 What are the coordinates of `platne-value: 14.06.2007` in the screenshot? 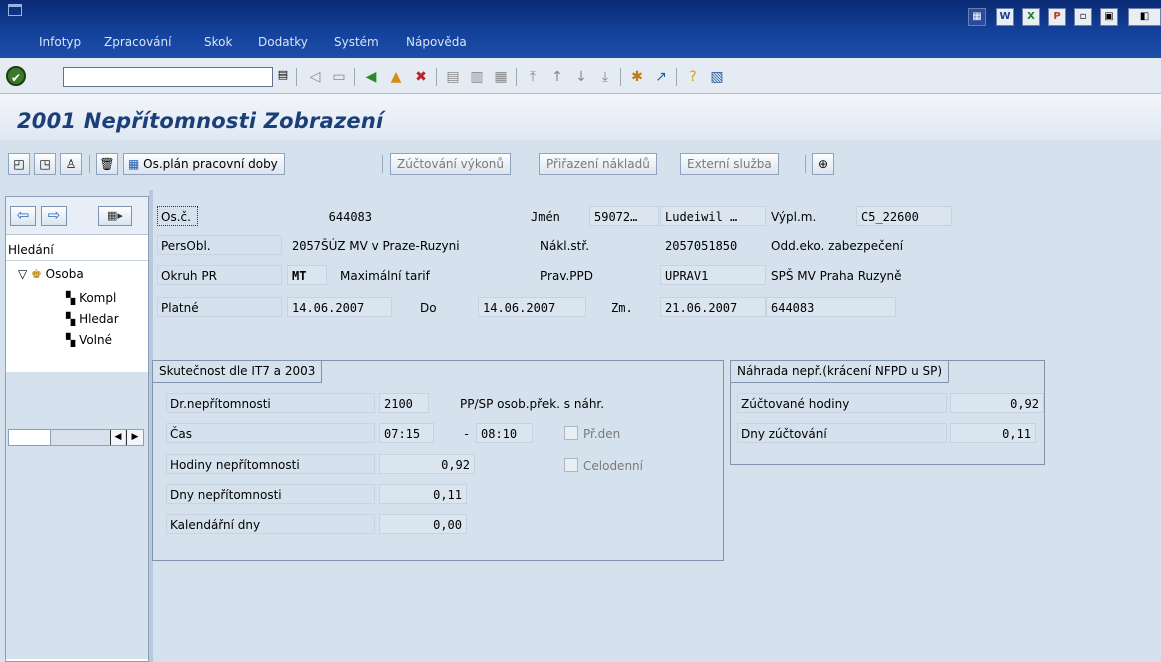 It's located at (339, 307).